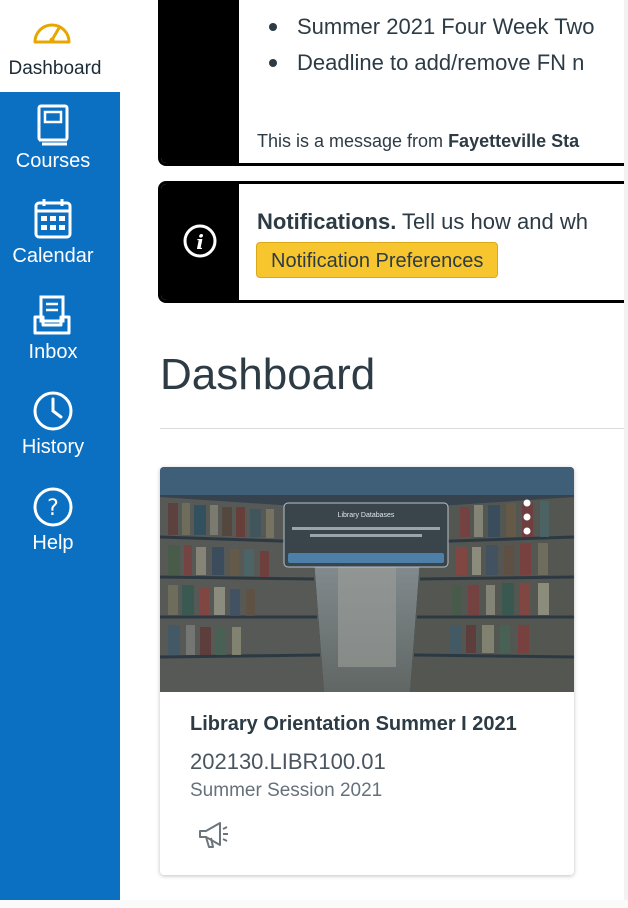  I want to click on inbox-icon, so click(52, 315).